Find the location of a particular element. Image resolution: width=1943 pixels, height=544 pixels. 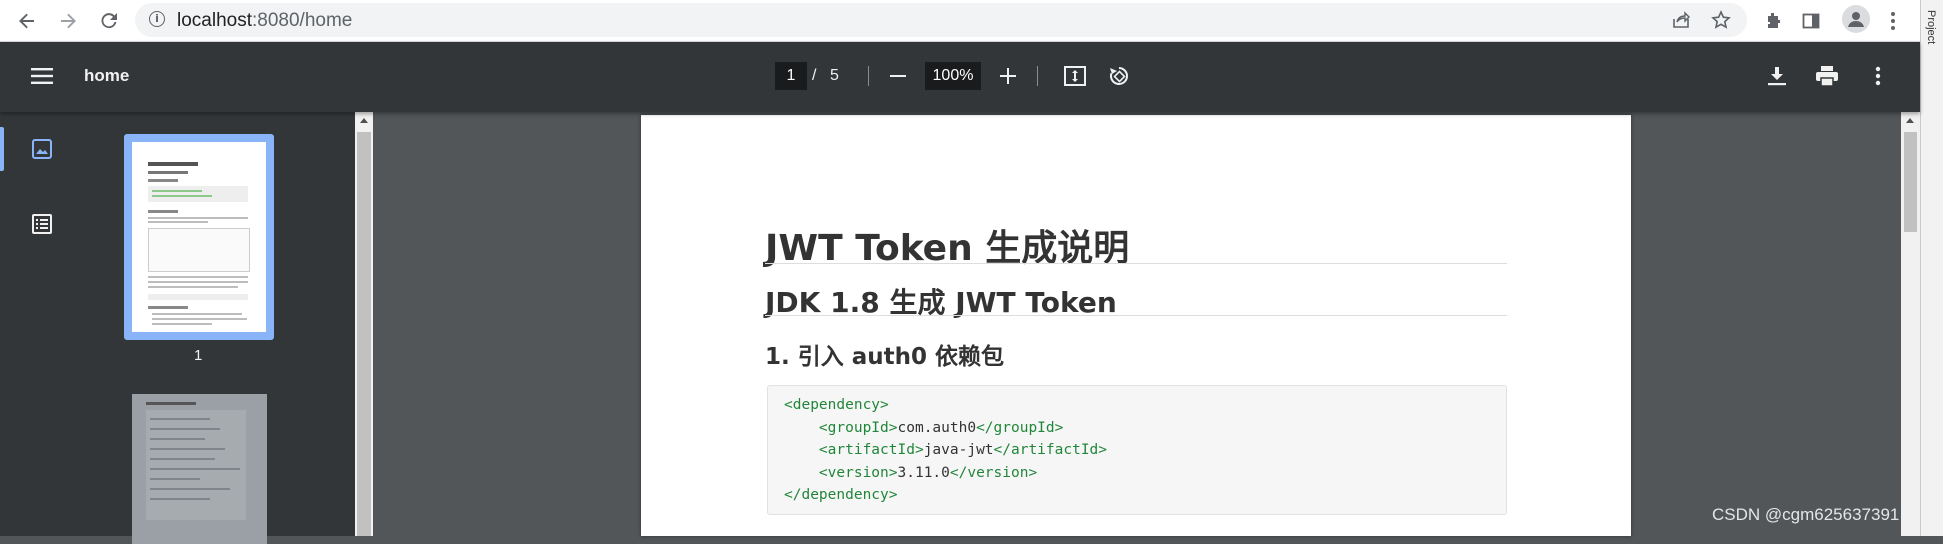

thumbnail-page-label: 1 is located at coordinates (198, 355).